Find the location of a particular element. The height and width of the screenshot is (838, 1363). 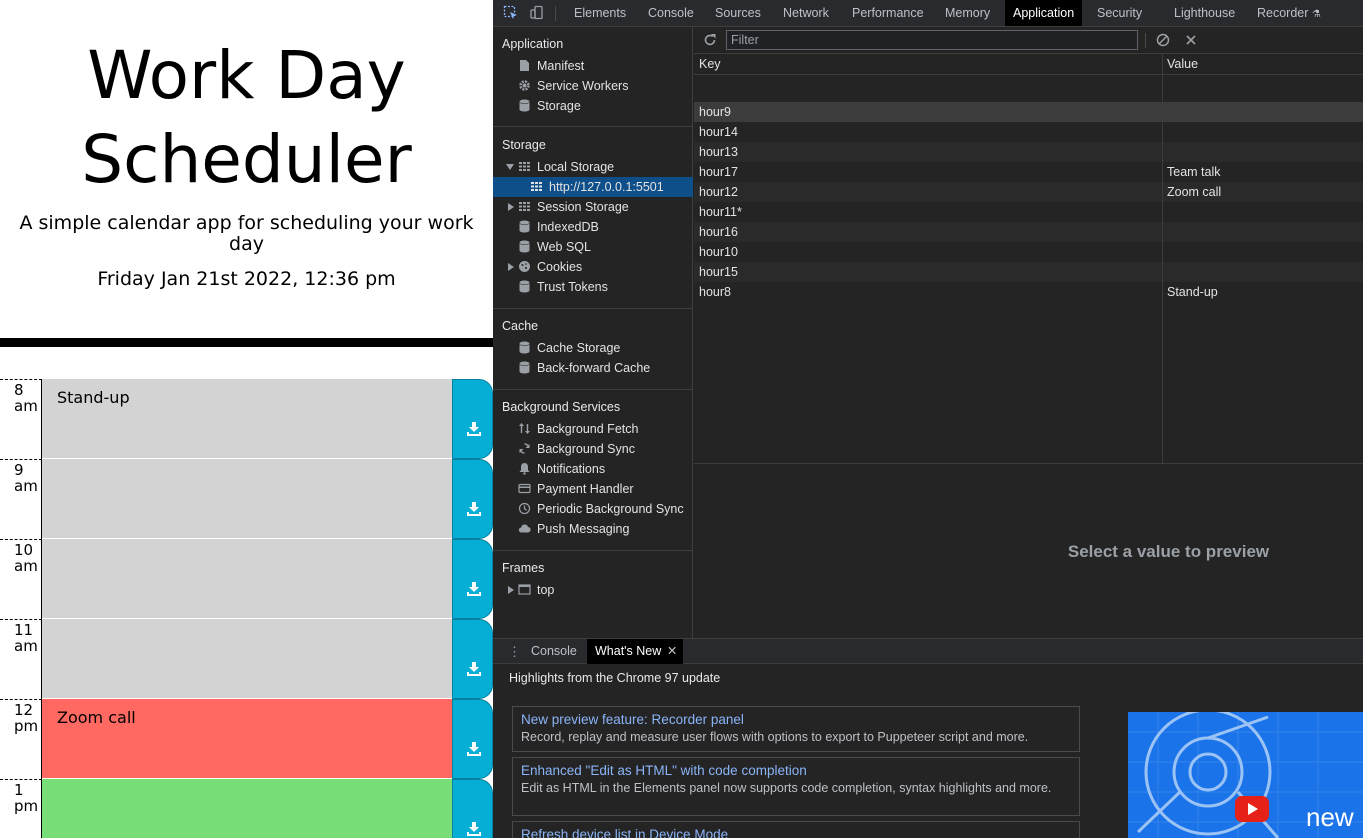

inspect-element-icon is located at coordinates (511, 13).